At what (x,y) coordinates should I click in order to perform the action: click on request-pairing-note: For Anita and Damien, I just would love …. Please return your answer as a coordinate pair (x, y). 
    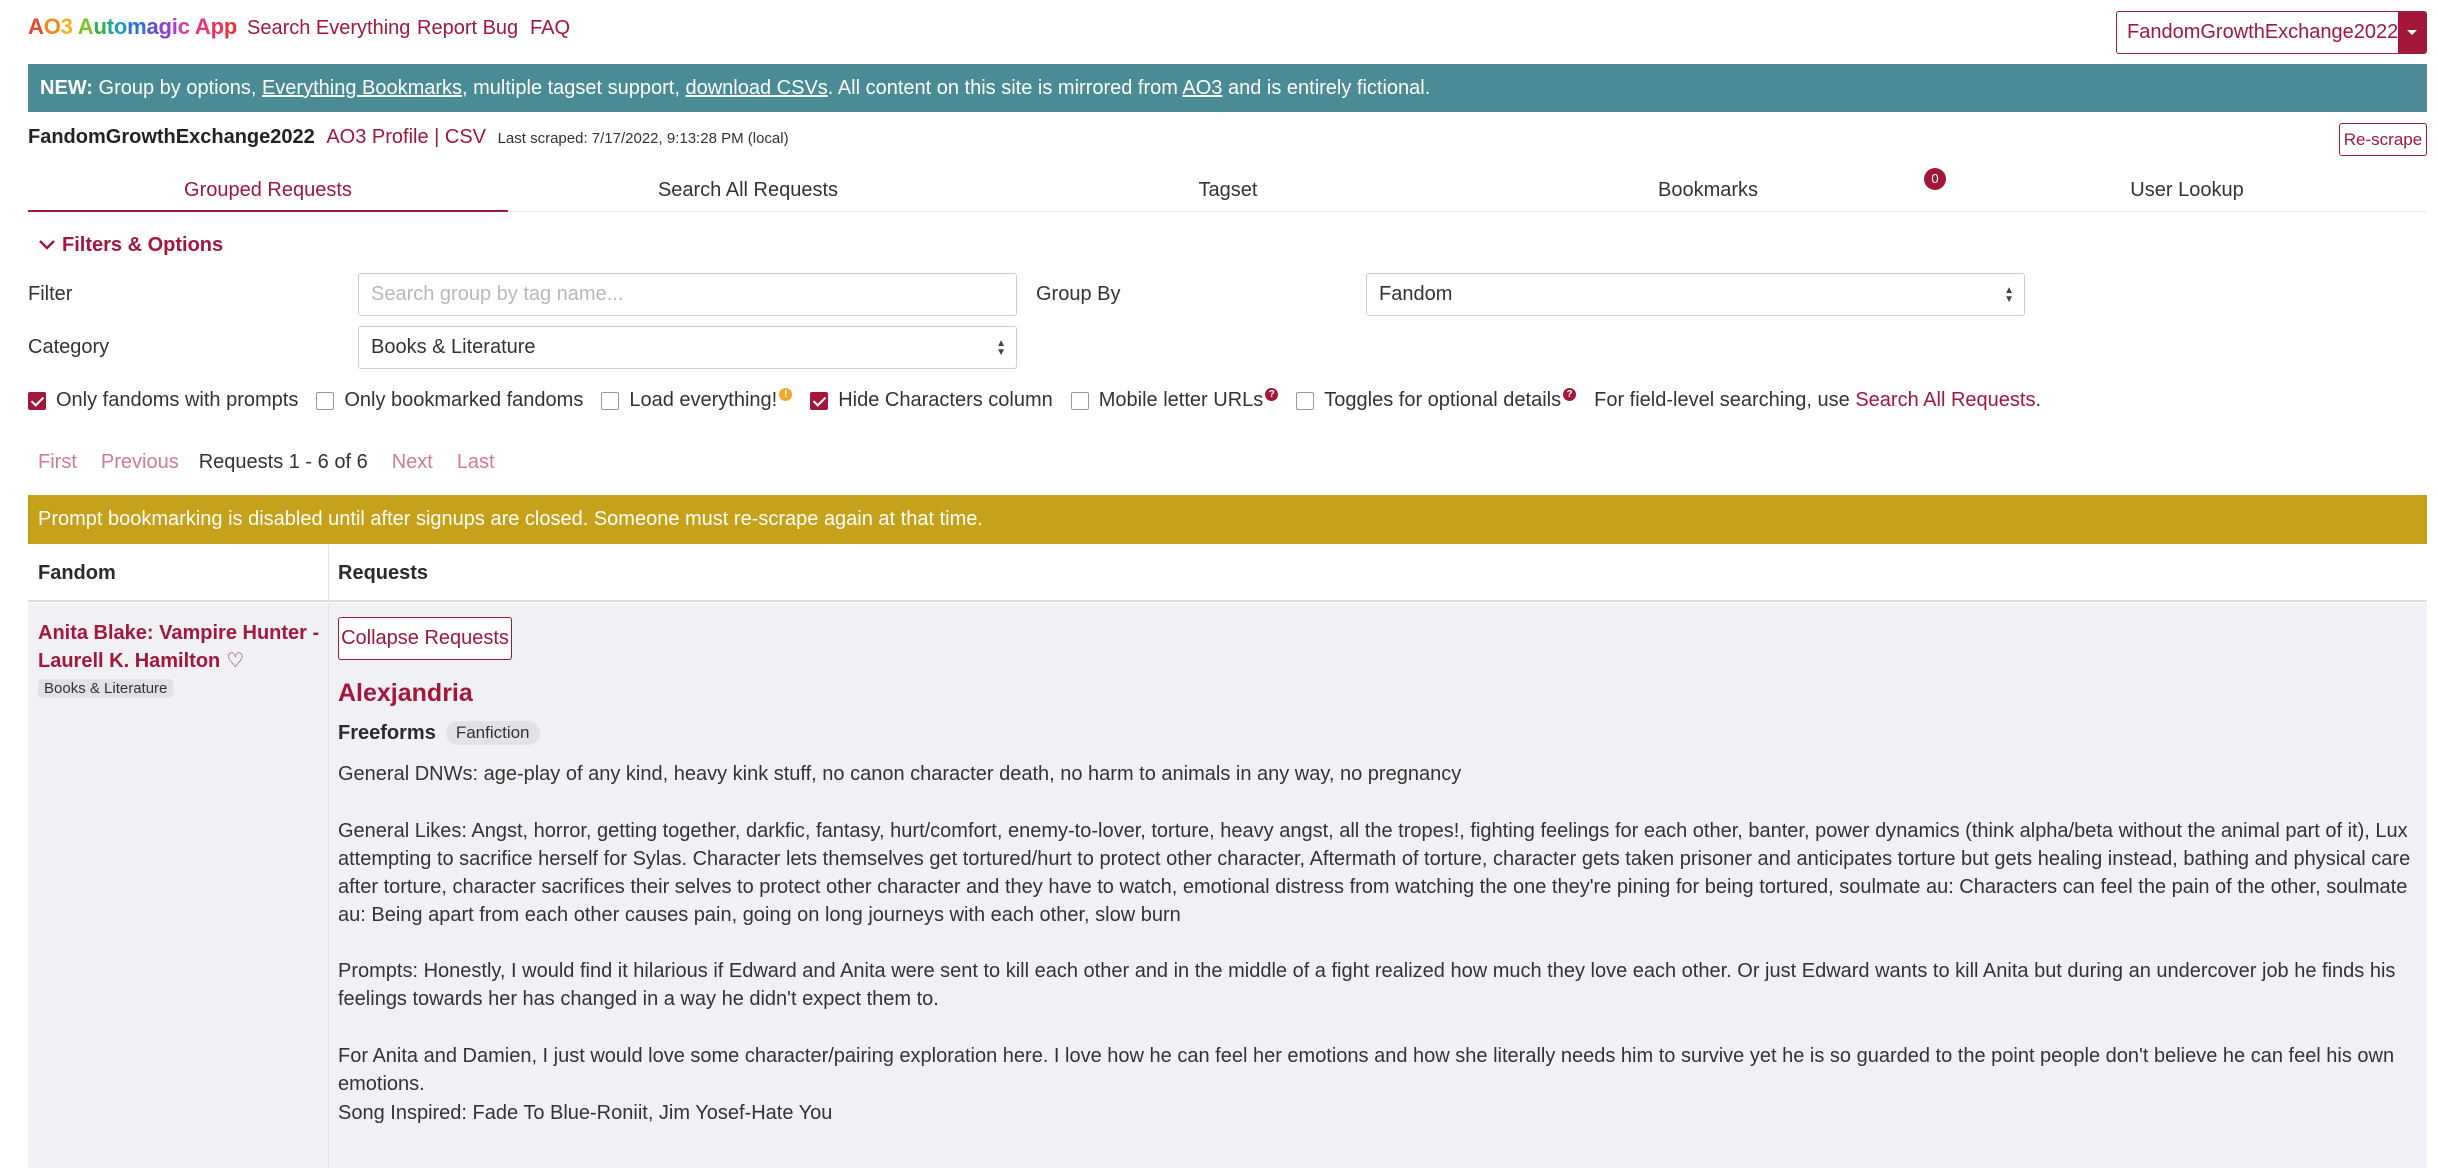
    Looking at the image, I should click on (1366, 1070).